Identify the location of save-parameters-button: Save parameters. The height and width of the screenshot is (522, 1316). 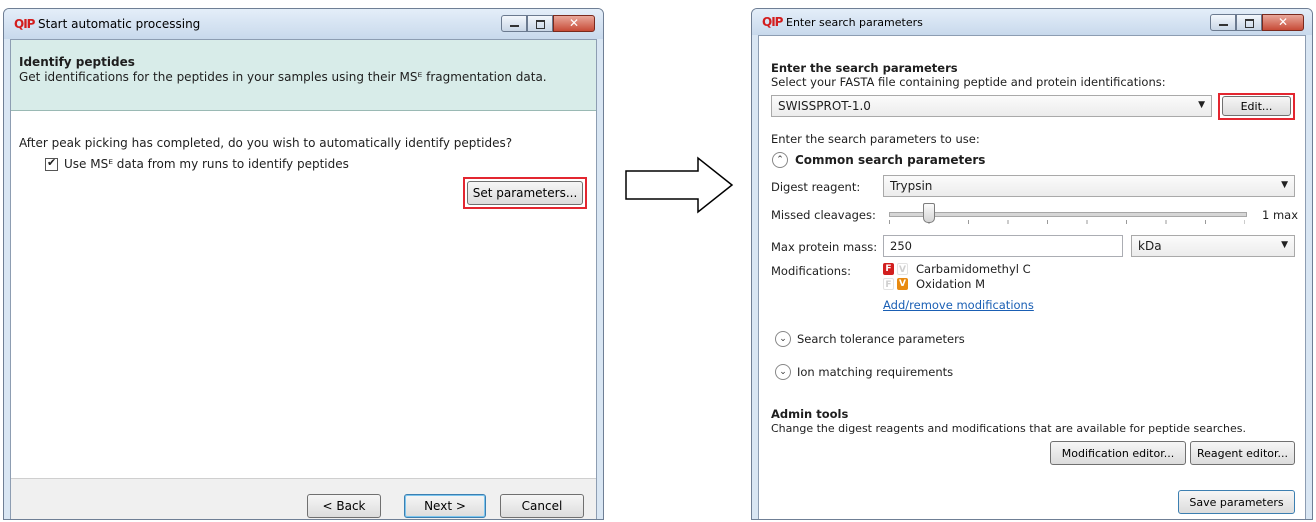
(1236, 502).